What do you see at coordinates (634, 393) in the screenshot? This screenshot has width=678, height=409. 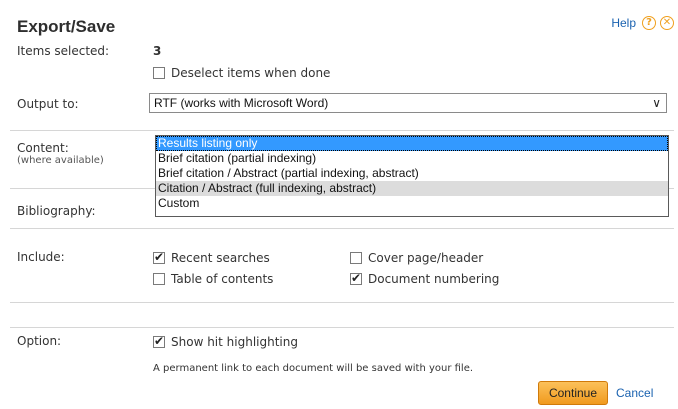 I see `cancel-link: Cancel` at bounding box center [634, 393].